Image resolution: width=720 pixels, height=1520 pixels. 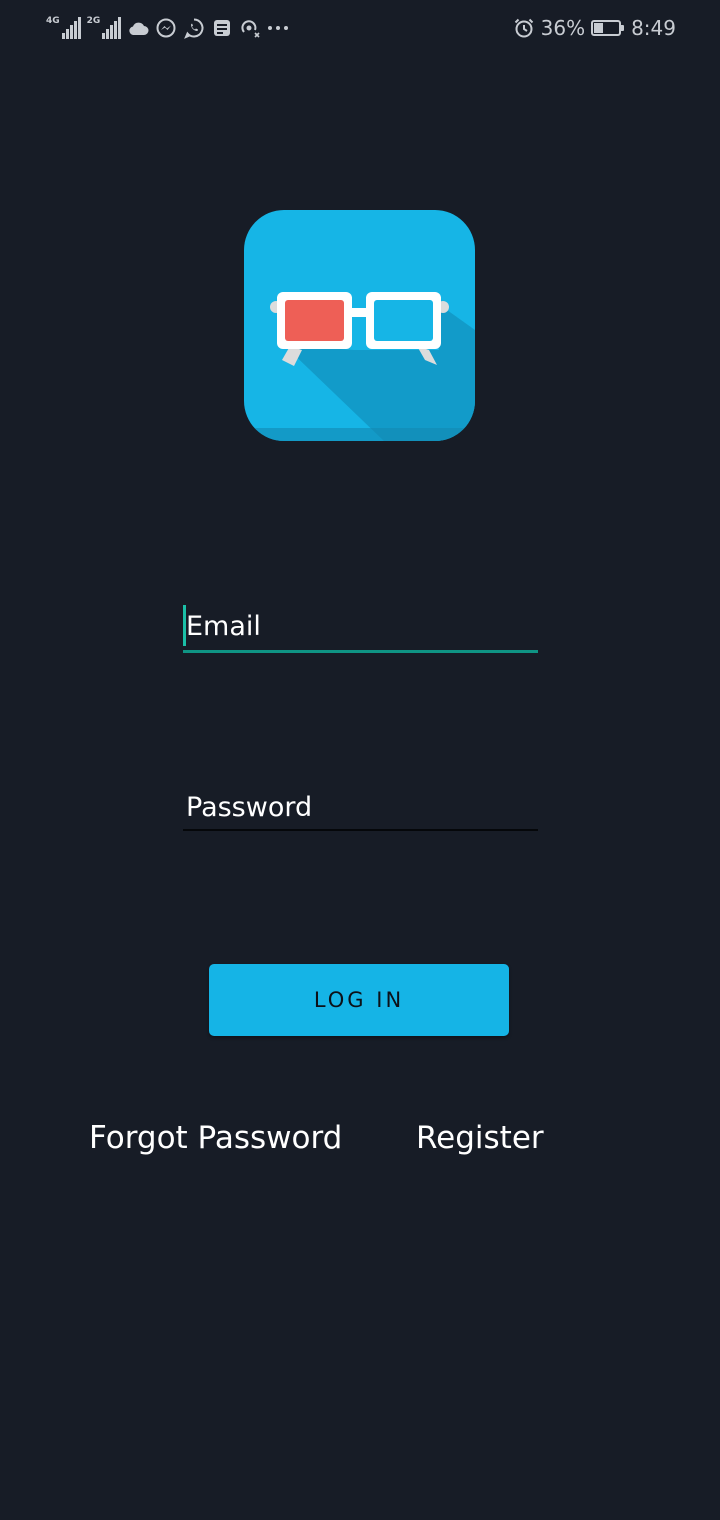 I want to click on app-logo, so click(x=359, y=325).